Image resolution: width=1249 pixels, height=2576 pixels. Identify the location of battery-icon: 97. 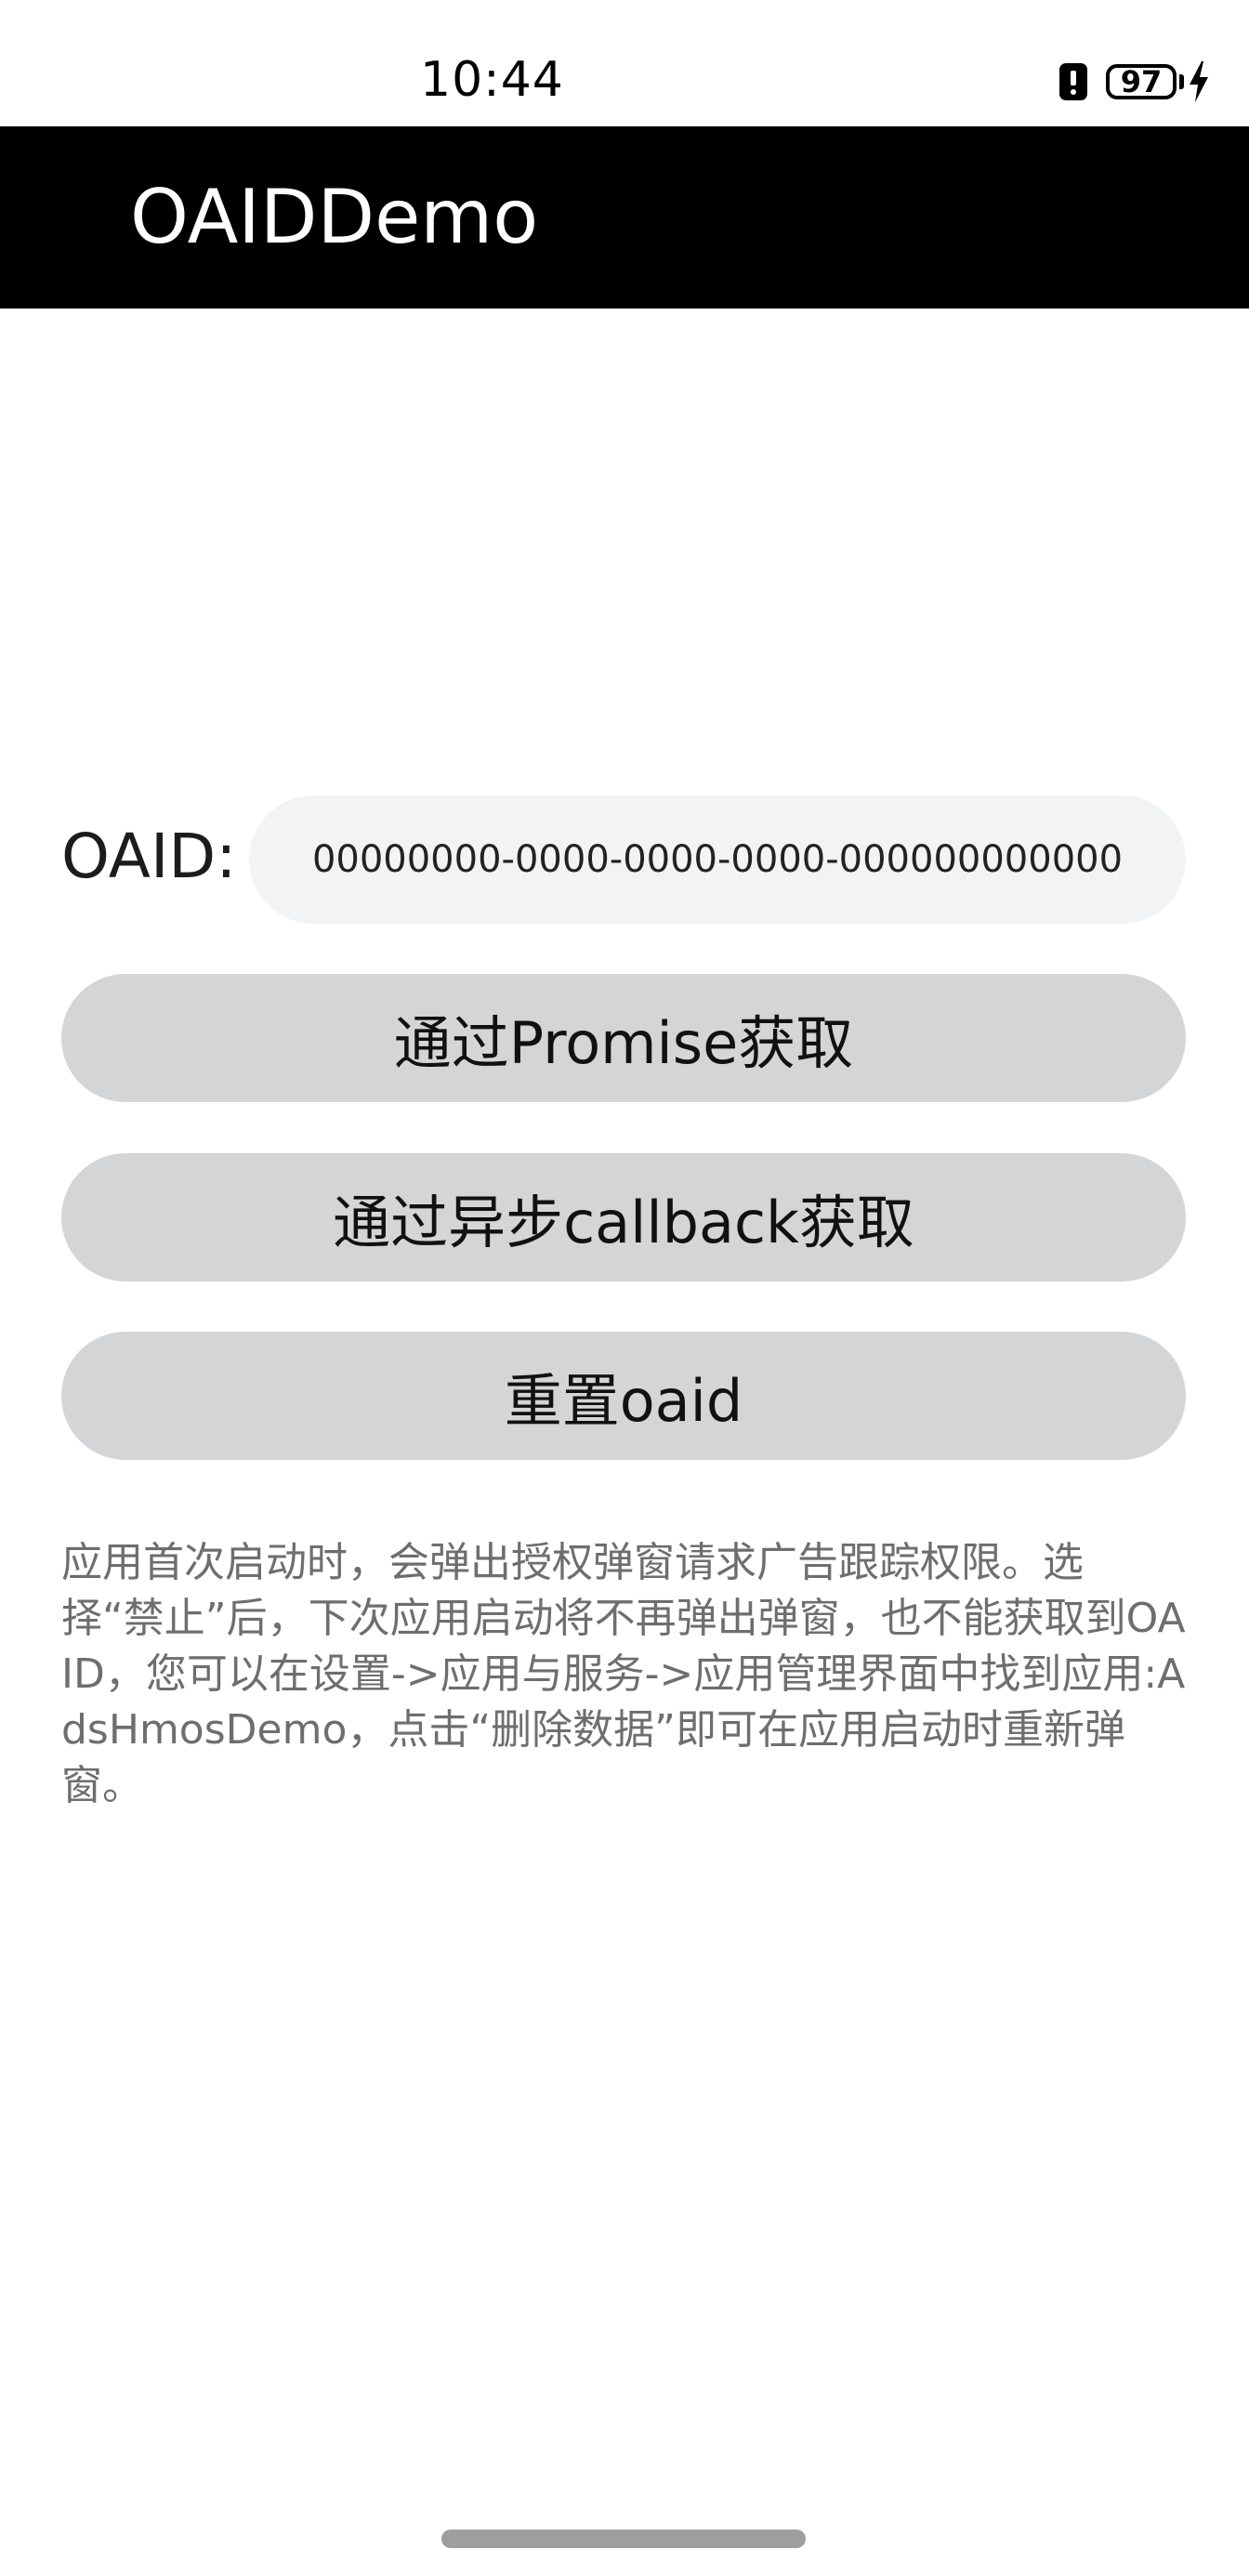
(1141, 81).